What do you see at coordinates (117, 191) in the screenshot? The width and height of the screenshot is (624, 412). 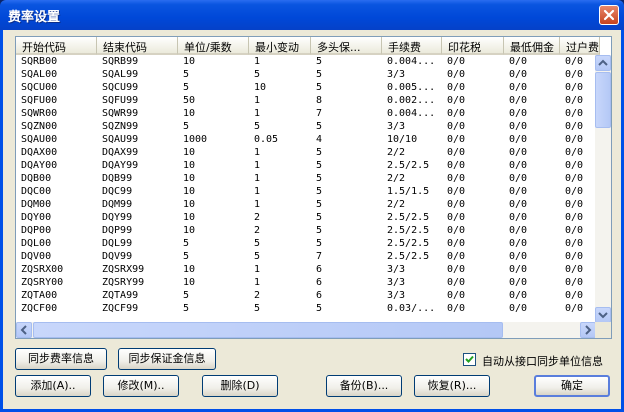 I see `table-cell: DQC99` at bounding box center [117, 191].